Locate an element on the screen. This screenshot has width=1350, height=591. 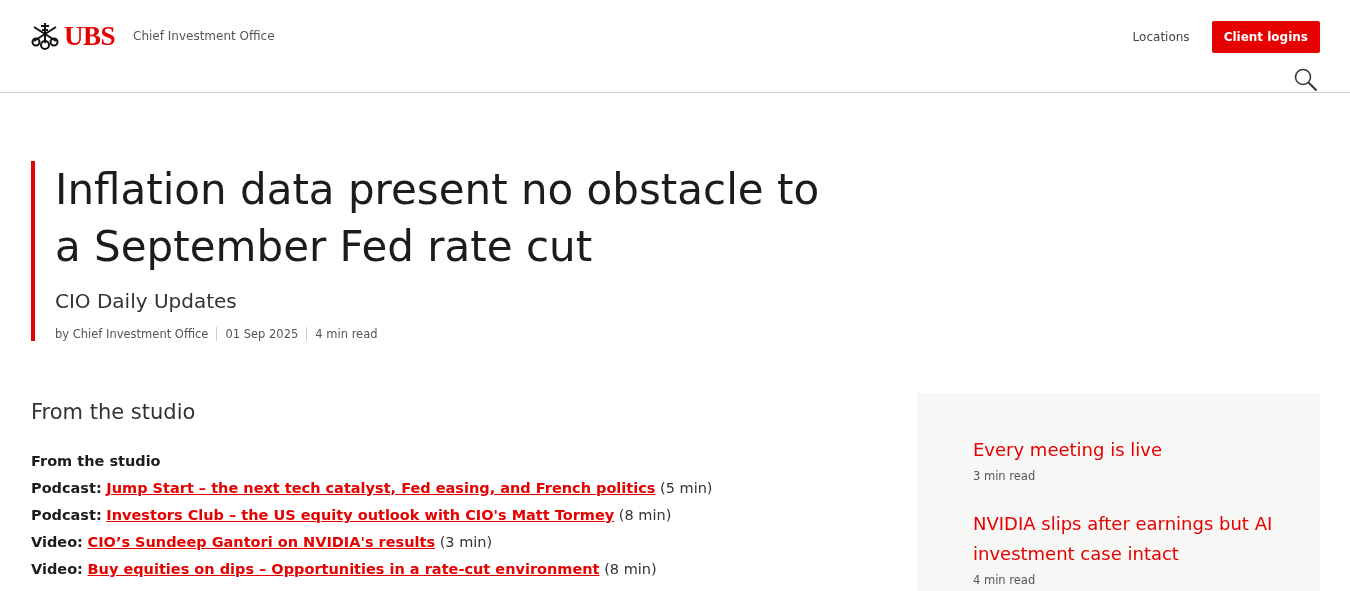
media-link: Investors Club – the US equity outlook with CIO's Matt Tormey is located at coordinates (360, 515).